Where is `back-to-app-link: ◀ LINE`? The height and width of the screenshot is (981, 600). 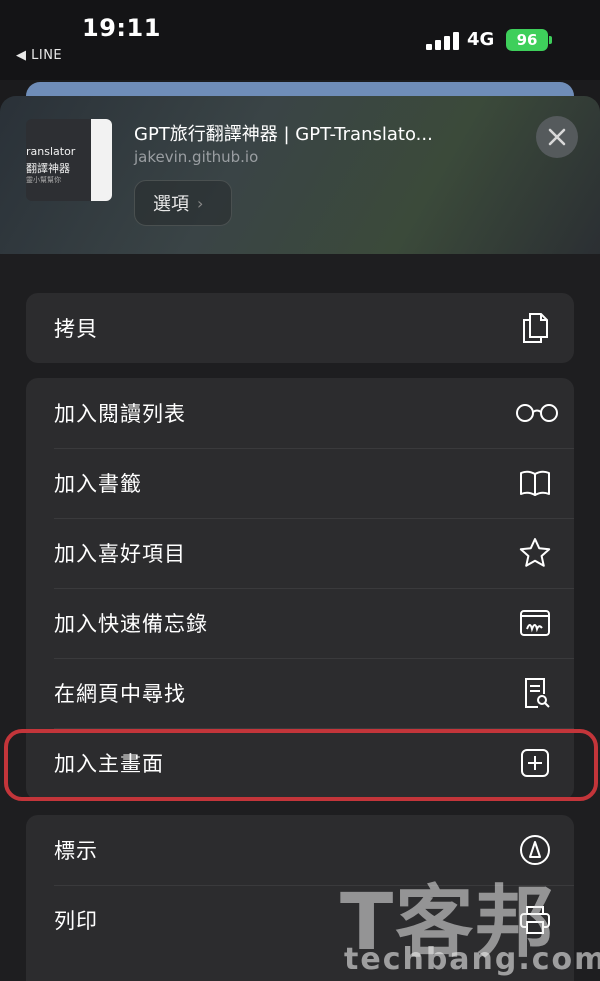 back-to-app-link: ◀ LINE is located at coordinates (39, 55).